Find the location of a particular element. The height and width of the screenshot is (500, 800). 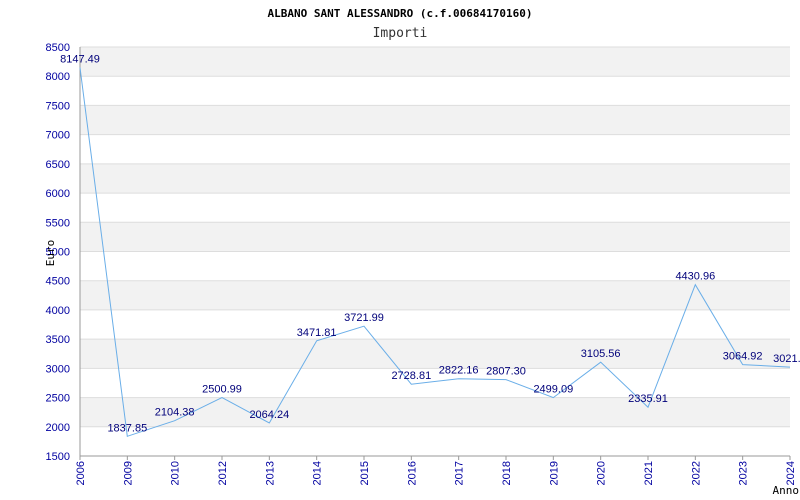

data-label: 2064.24 is located at coordinates (269, 415).